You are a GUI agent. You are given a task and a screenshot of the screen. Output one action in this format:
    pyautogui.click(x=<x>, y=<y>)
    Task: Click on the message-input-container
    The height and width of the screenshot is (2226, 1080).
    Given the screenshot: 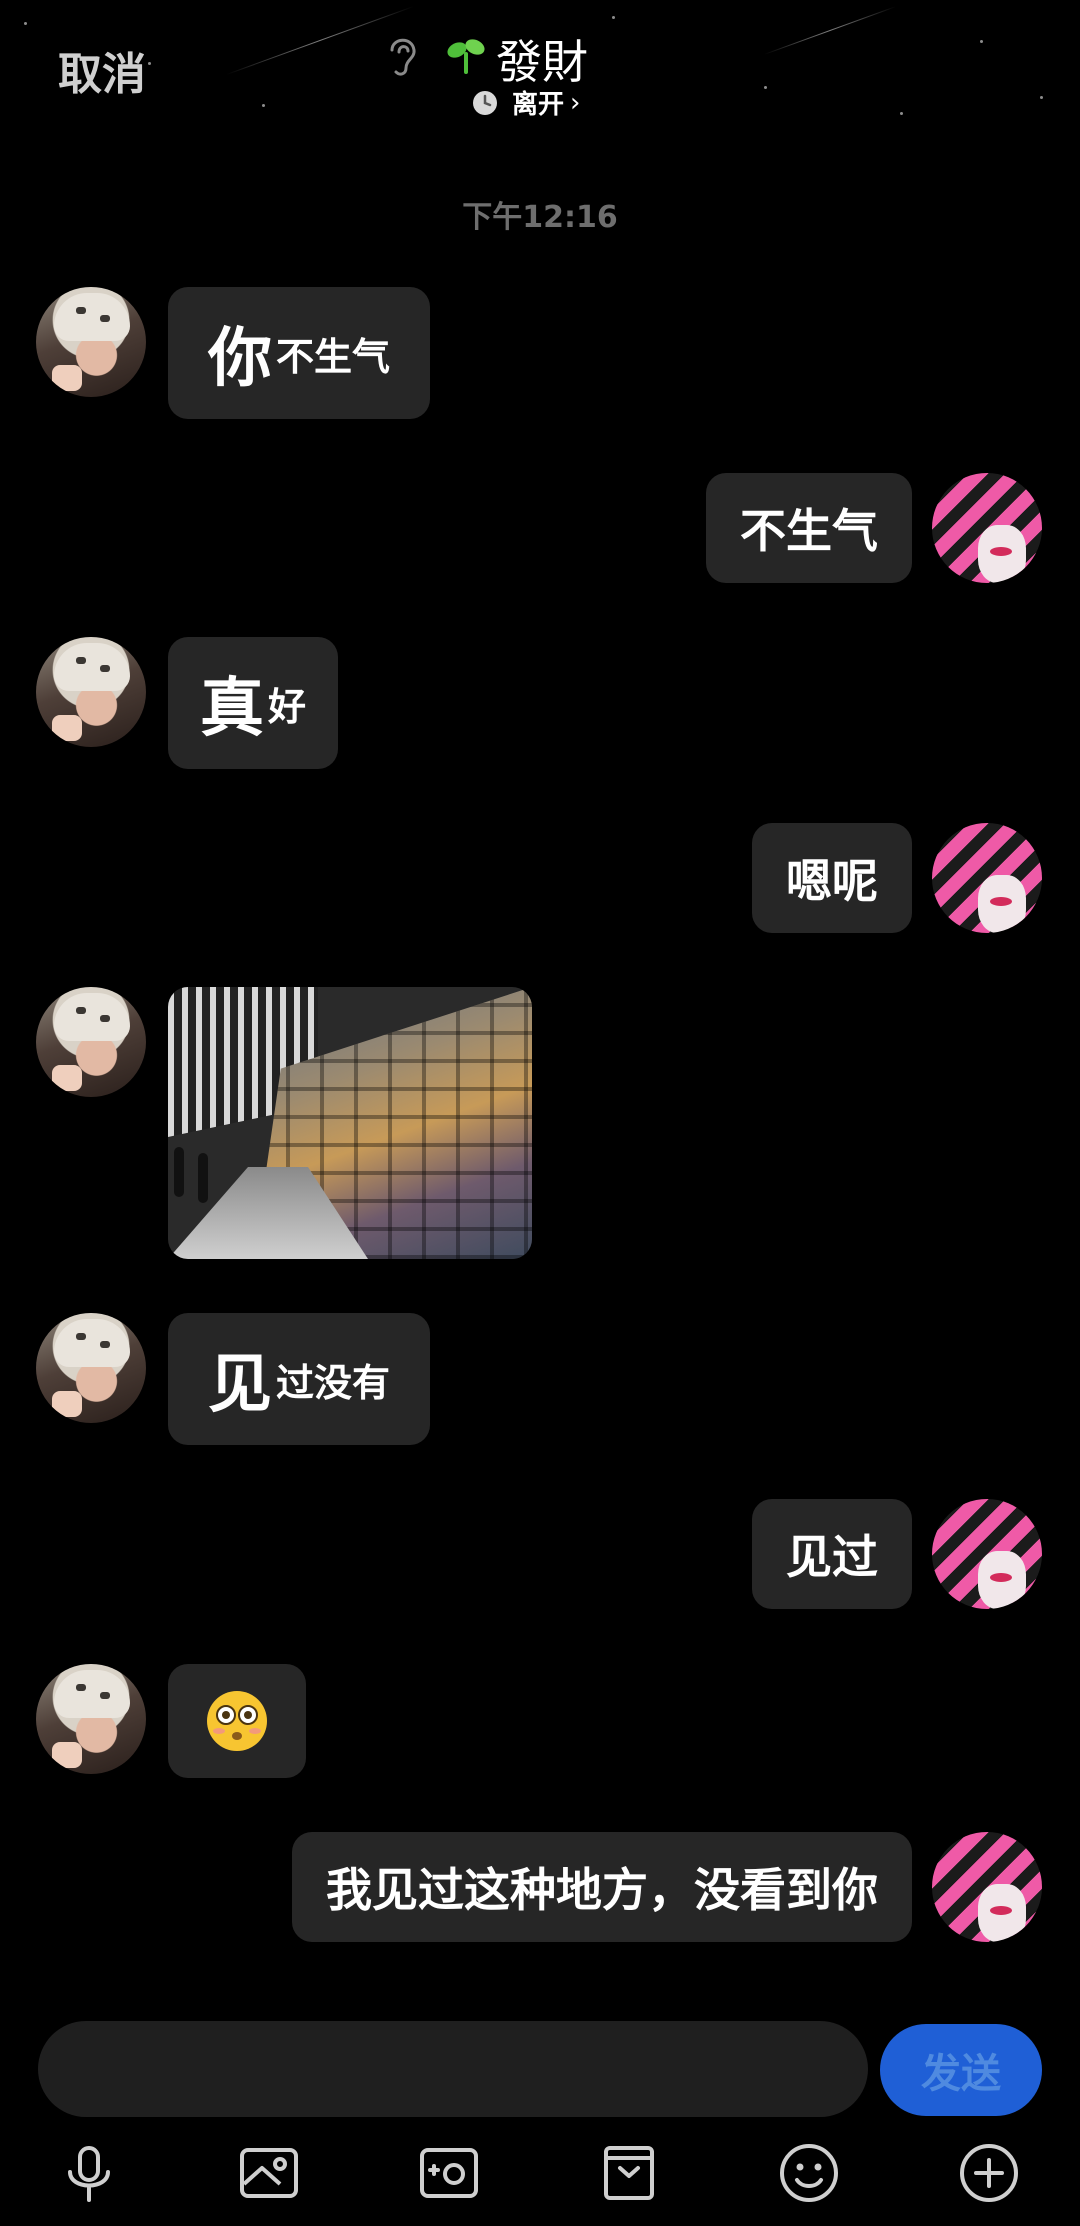 What is the action you would take?
    pyautogui.click(x=453, y=2069)
    